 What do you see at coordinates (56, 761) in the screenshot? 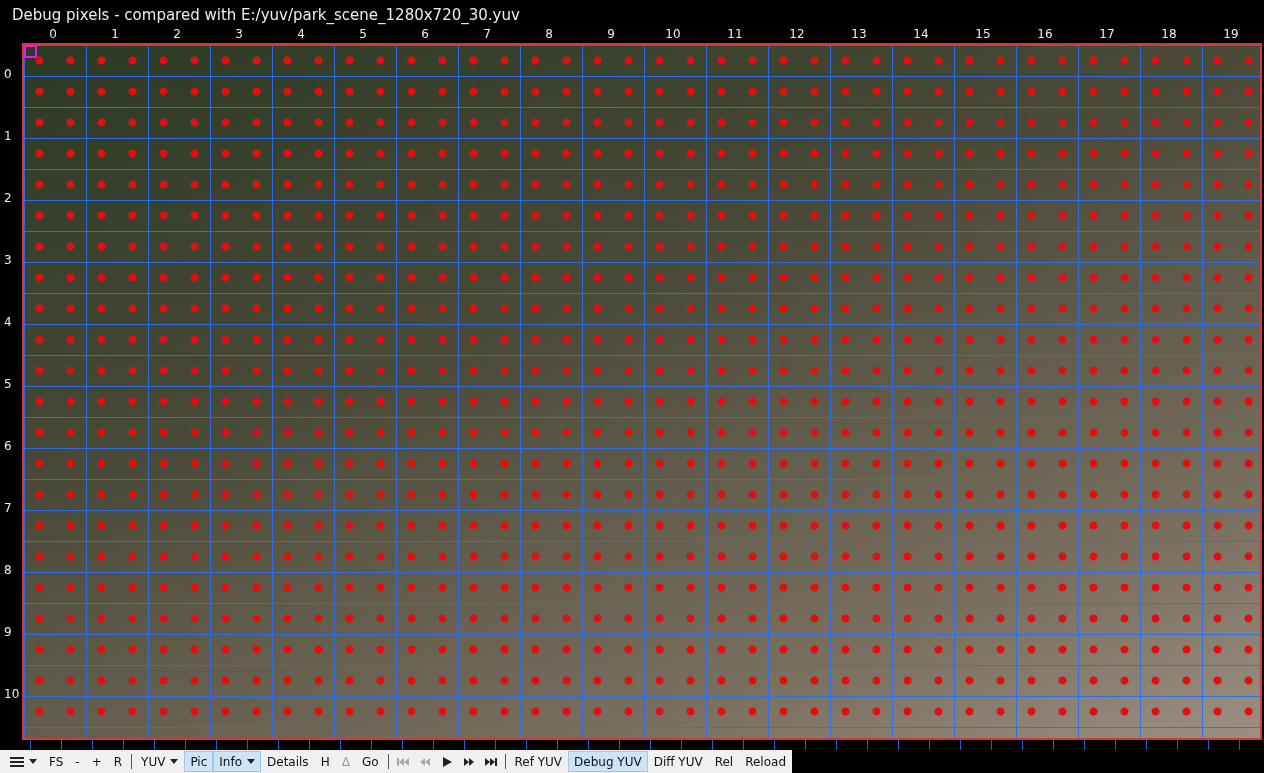
I see `toolbar-button: FS` at bounding box center [56, 761].